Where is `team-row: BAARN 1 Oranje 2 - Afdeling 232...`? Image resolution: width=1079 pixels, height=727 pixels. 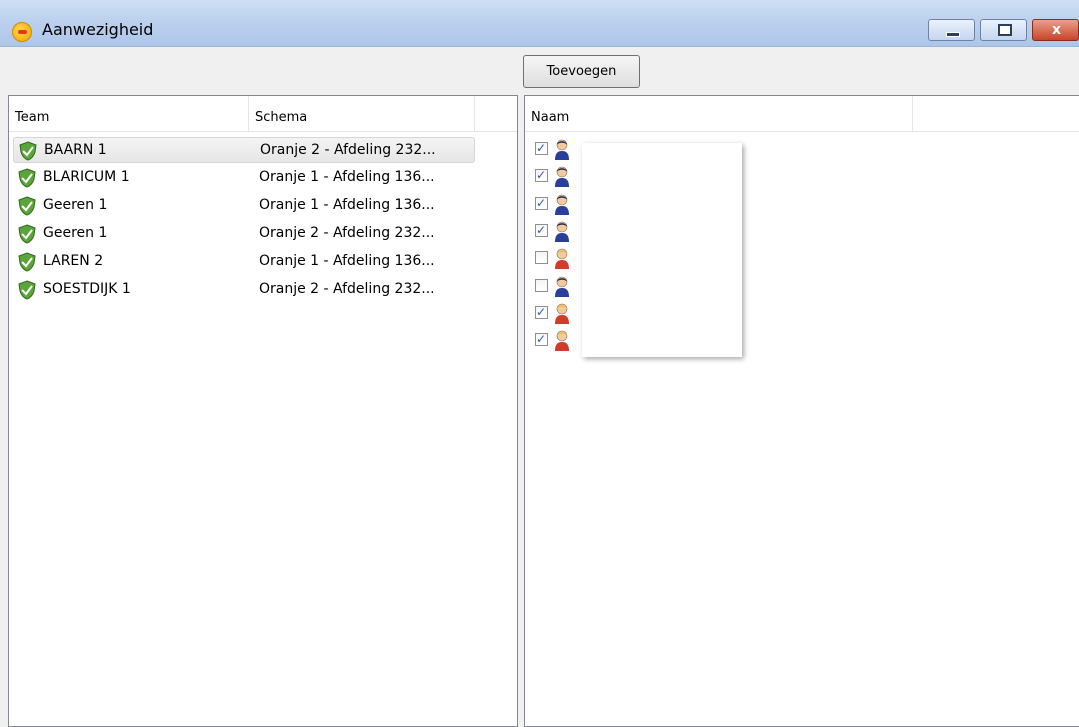 team-row: BAARN 1 Oranje 2 - Afdeling 232... is located at coordinates (244, 150).